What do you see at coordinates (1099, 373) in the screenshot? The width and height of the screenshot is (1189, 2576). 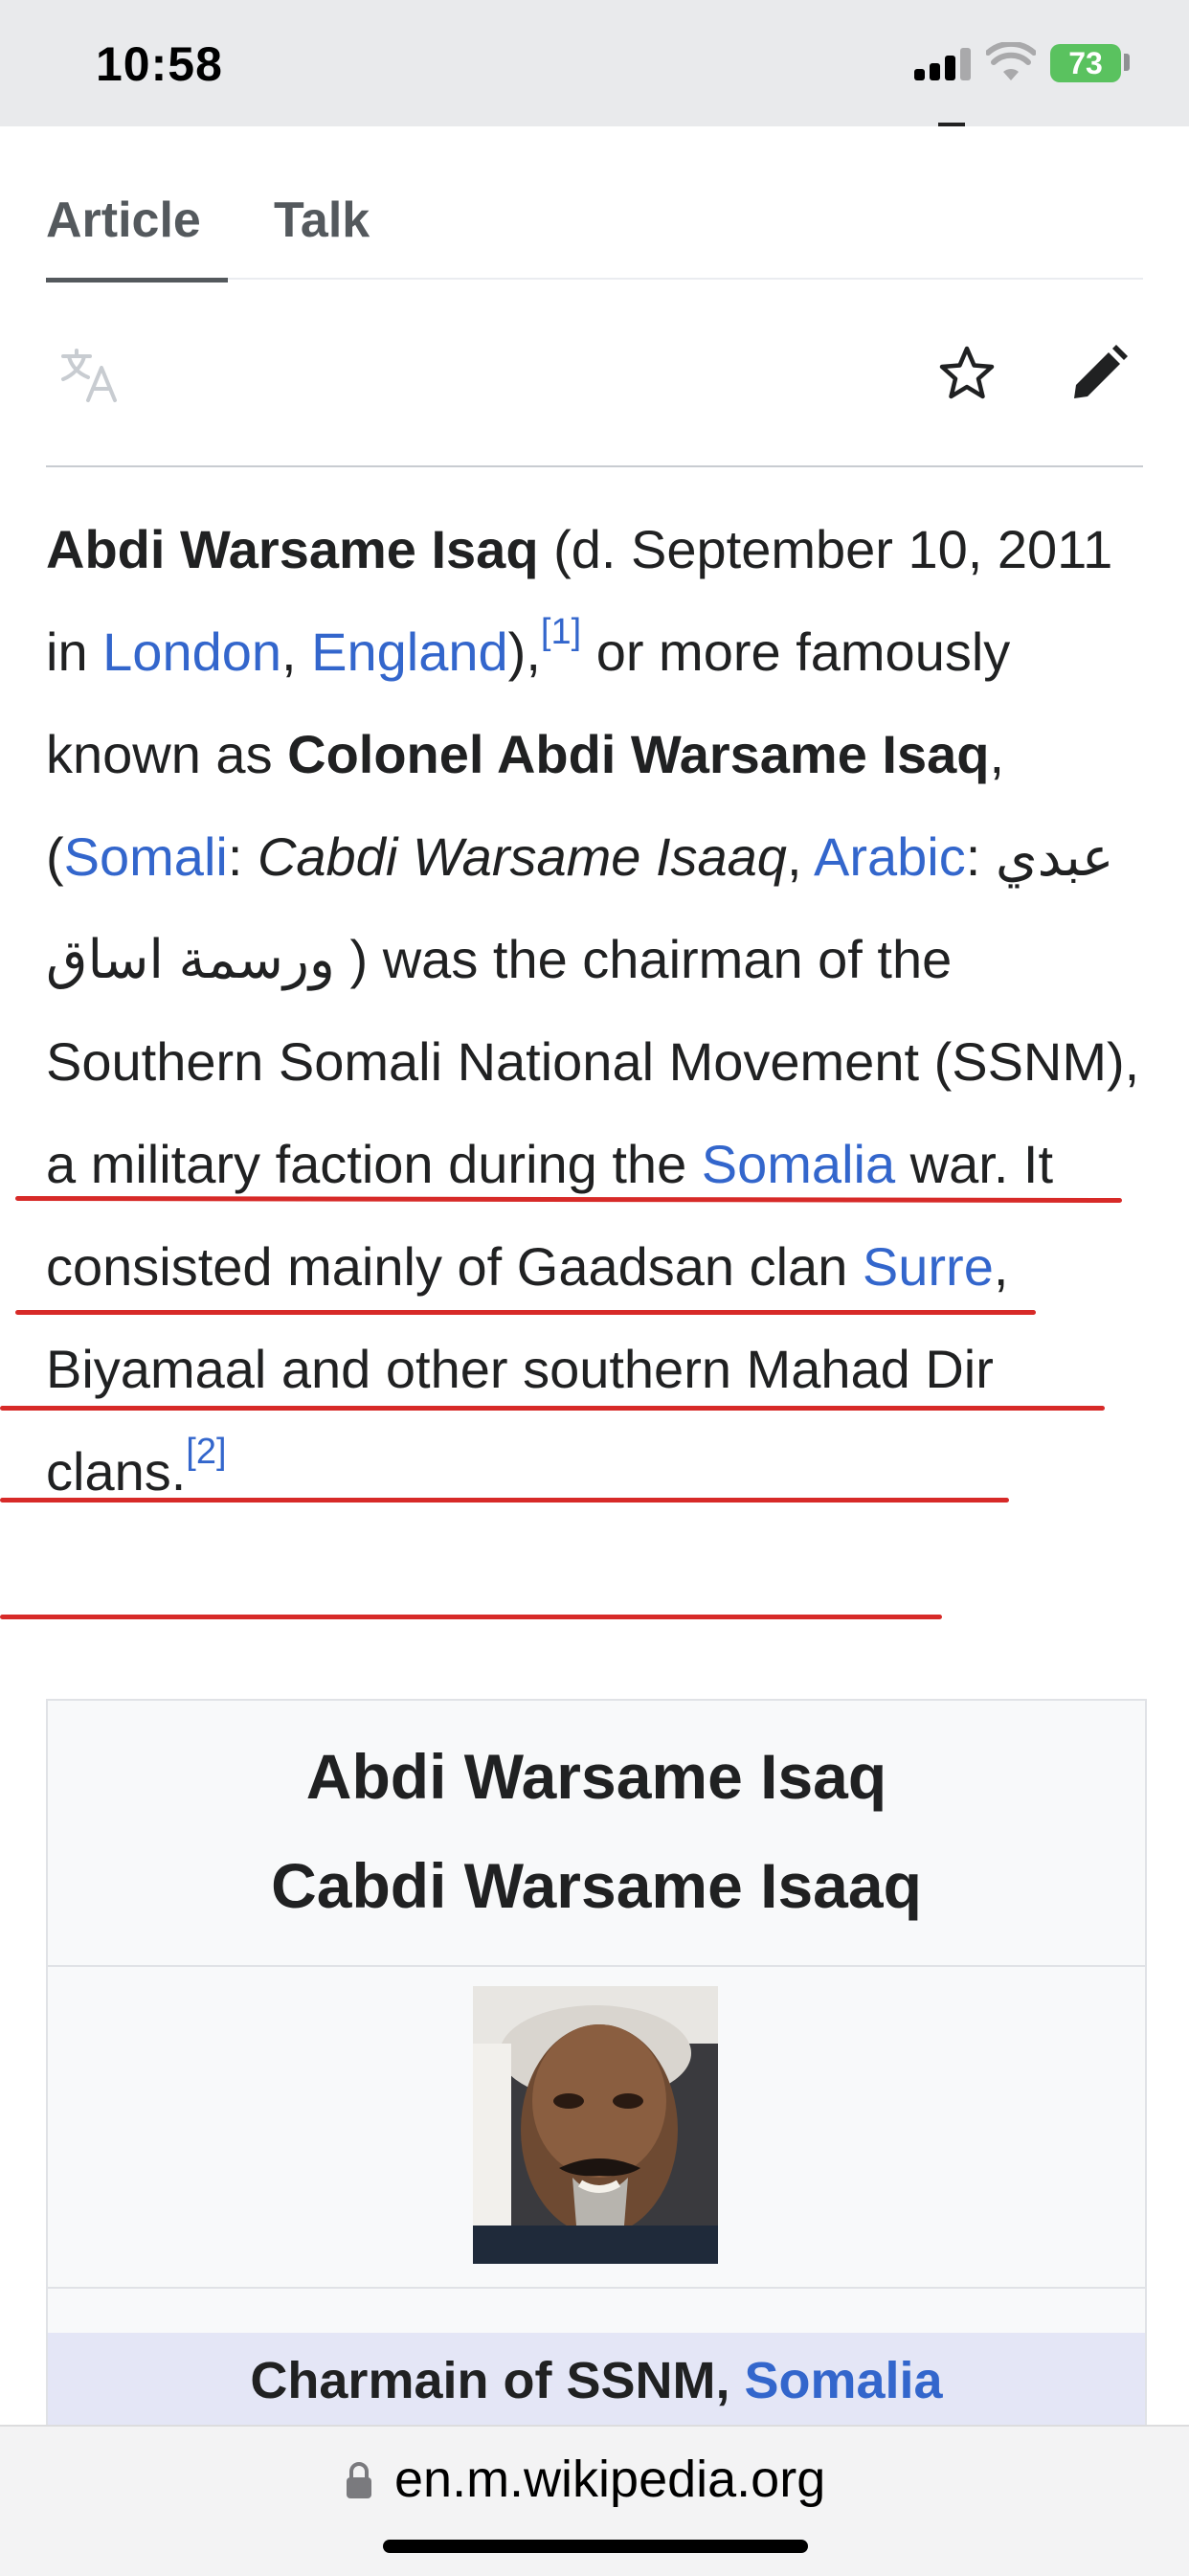 I see `pencil-icon` at bounding box center [1099, 373].